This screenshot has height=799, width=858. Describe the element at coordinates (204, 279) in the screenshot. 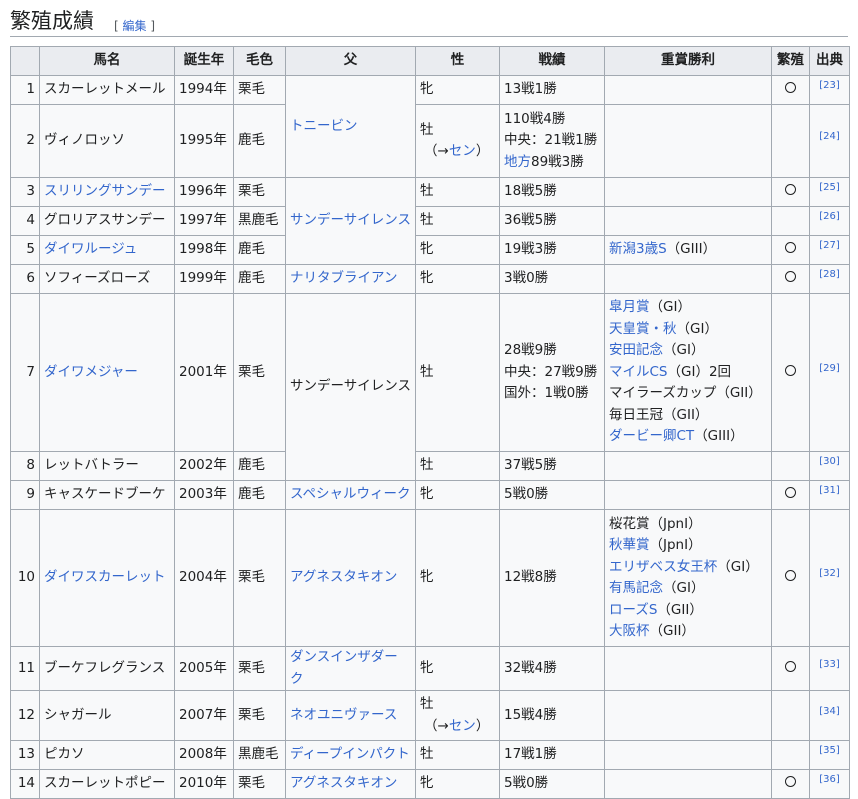

I see `birth-year-cell: 1999年` at that location.